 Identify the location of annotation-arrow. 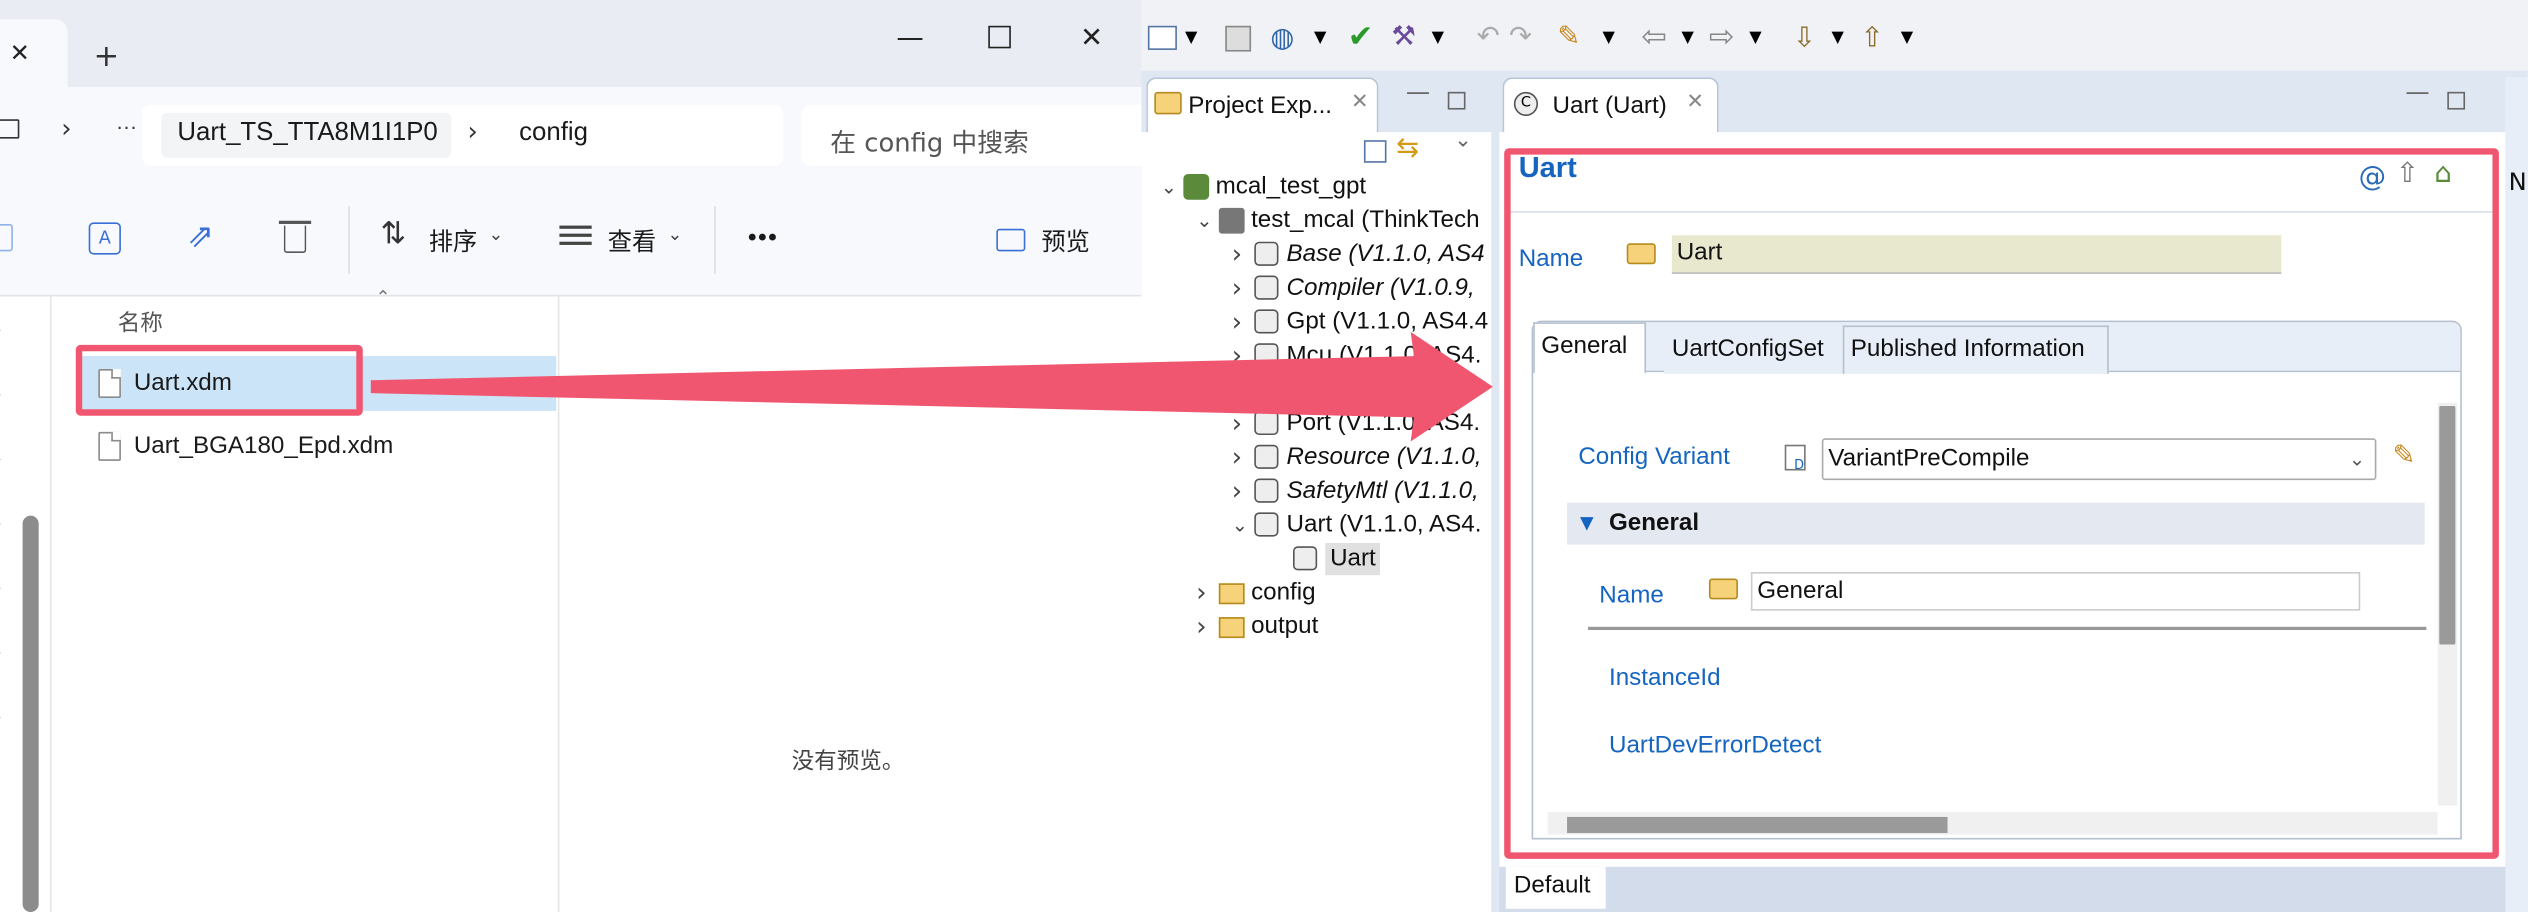
(931, 386).